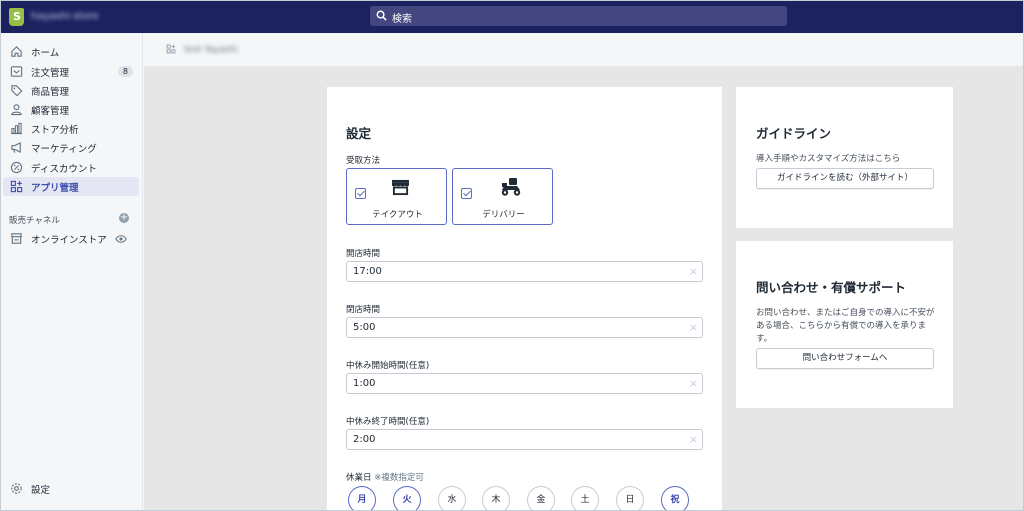 Image resolution: width=1024 pixels, height=511 pixels. What do you see at coordinates (407, 498) in the screenshot?
I see `day-tue: 火` at bounding box center [407, 498].